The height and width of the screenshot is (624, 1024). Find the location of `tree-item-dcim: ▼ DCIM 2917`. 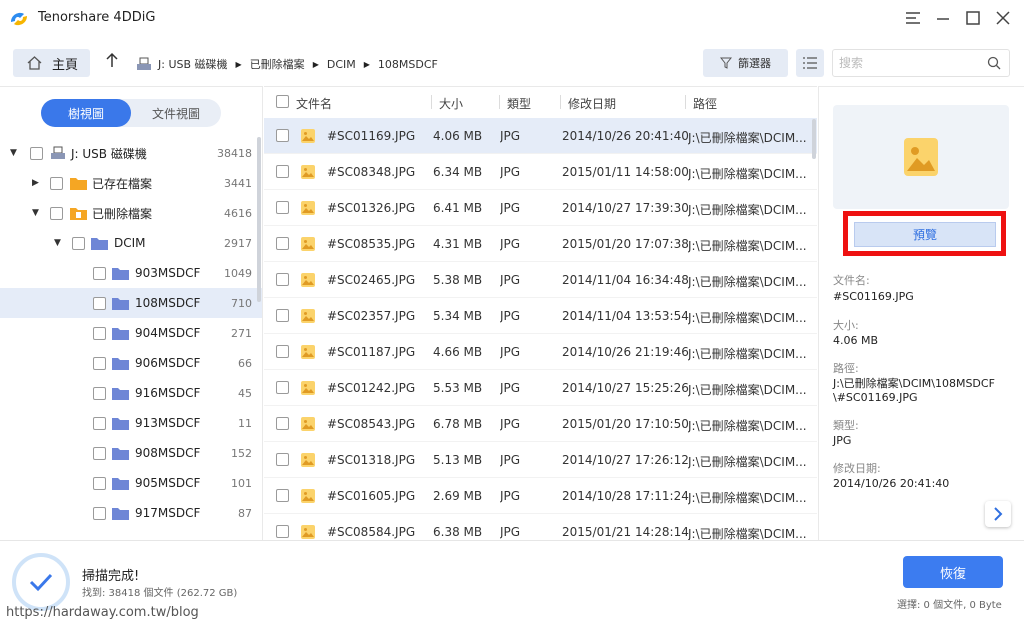

tree-item-dcim: ▼ DCIM 2917 is located at coordinates (131, 243).